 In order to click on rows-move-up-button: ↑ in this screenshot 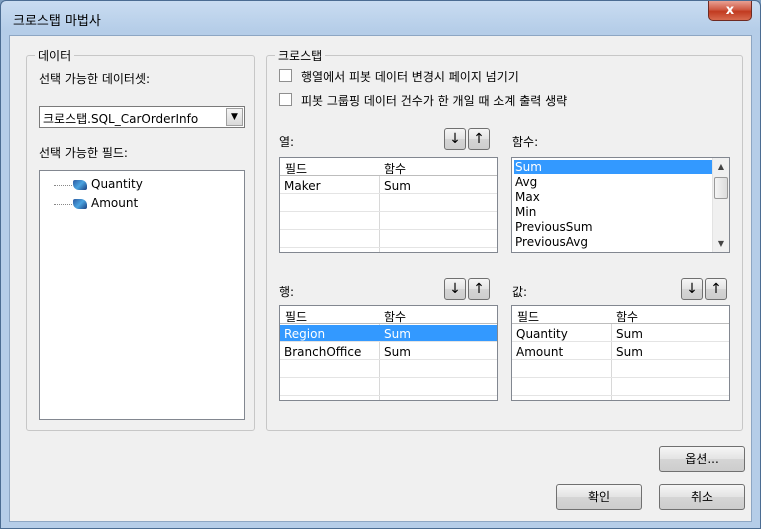, I will do `click(479, 289)`.